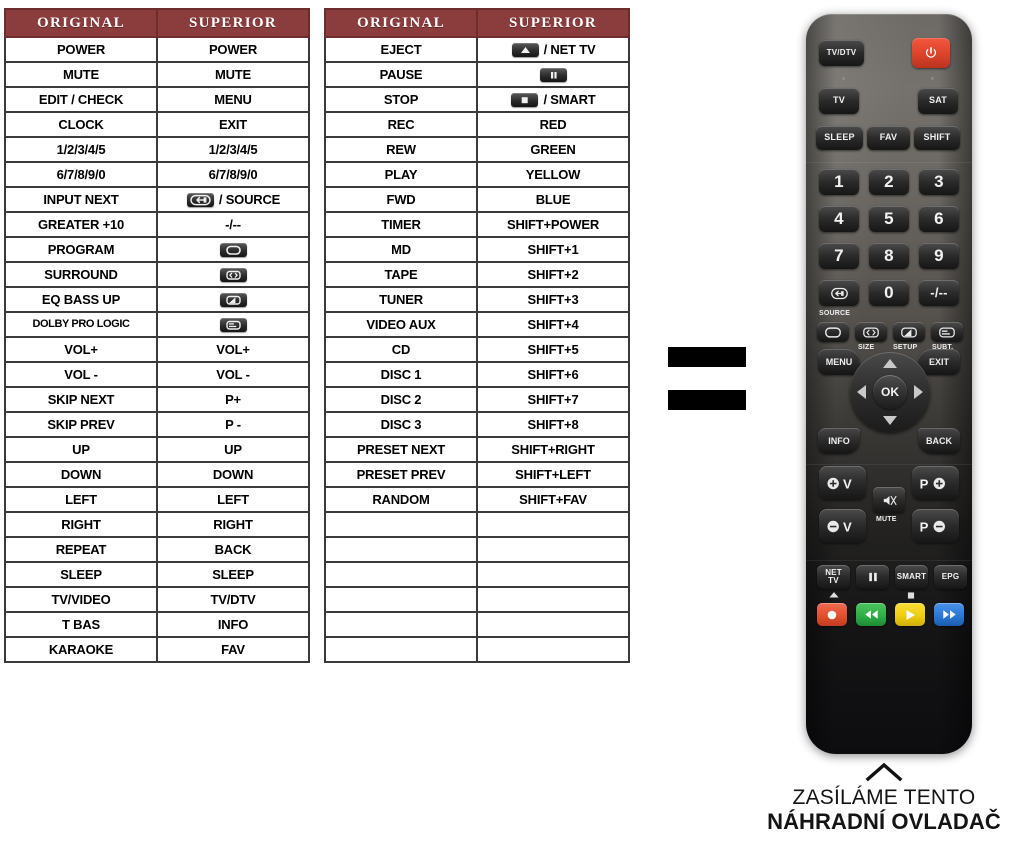  Describe the element at coordinates (932, 483) in the screenshot. I see `program-up-icon: P` at that location.